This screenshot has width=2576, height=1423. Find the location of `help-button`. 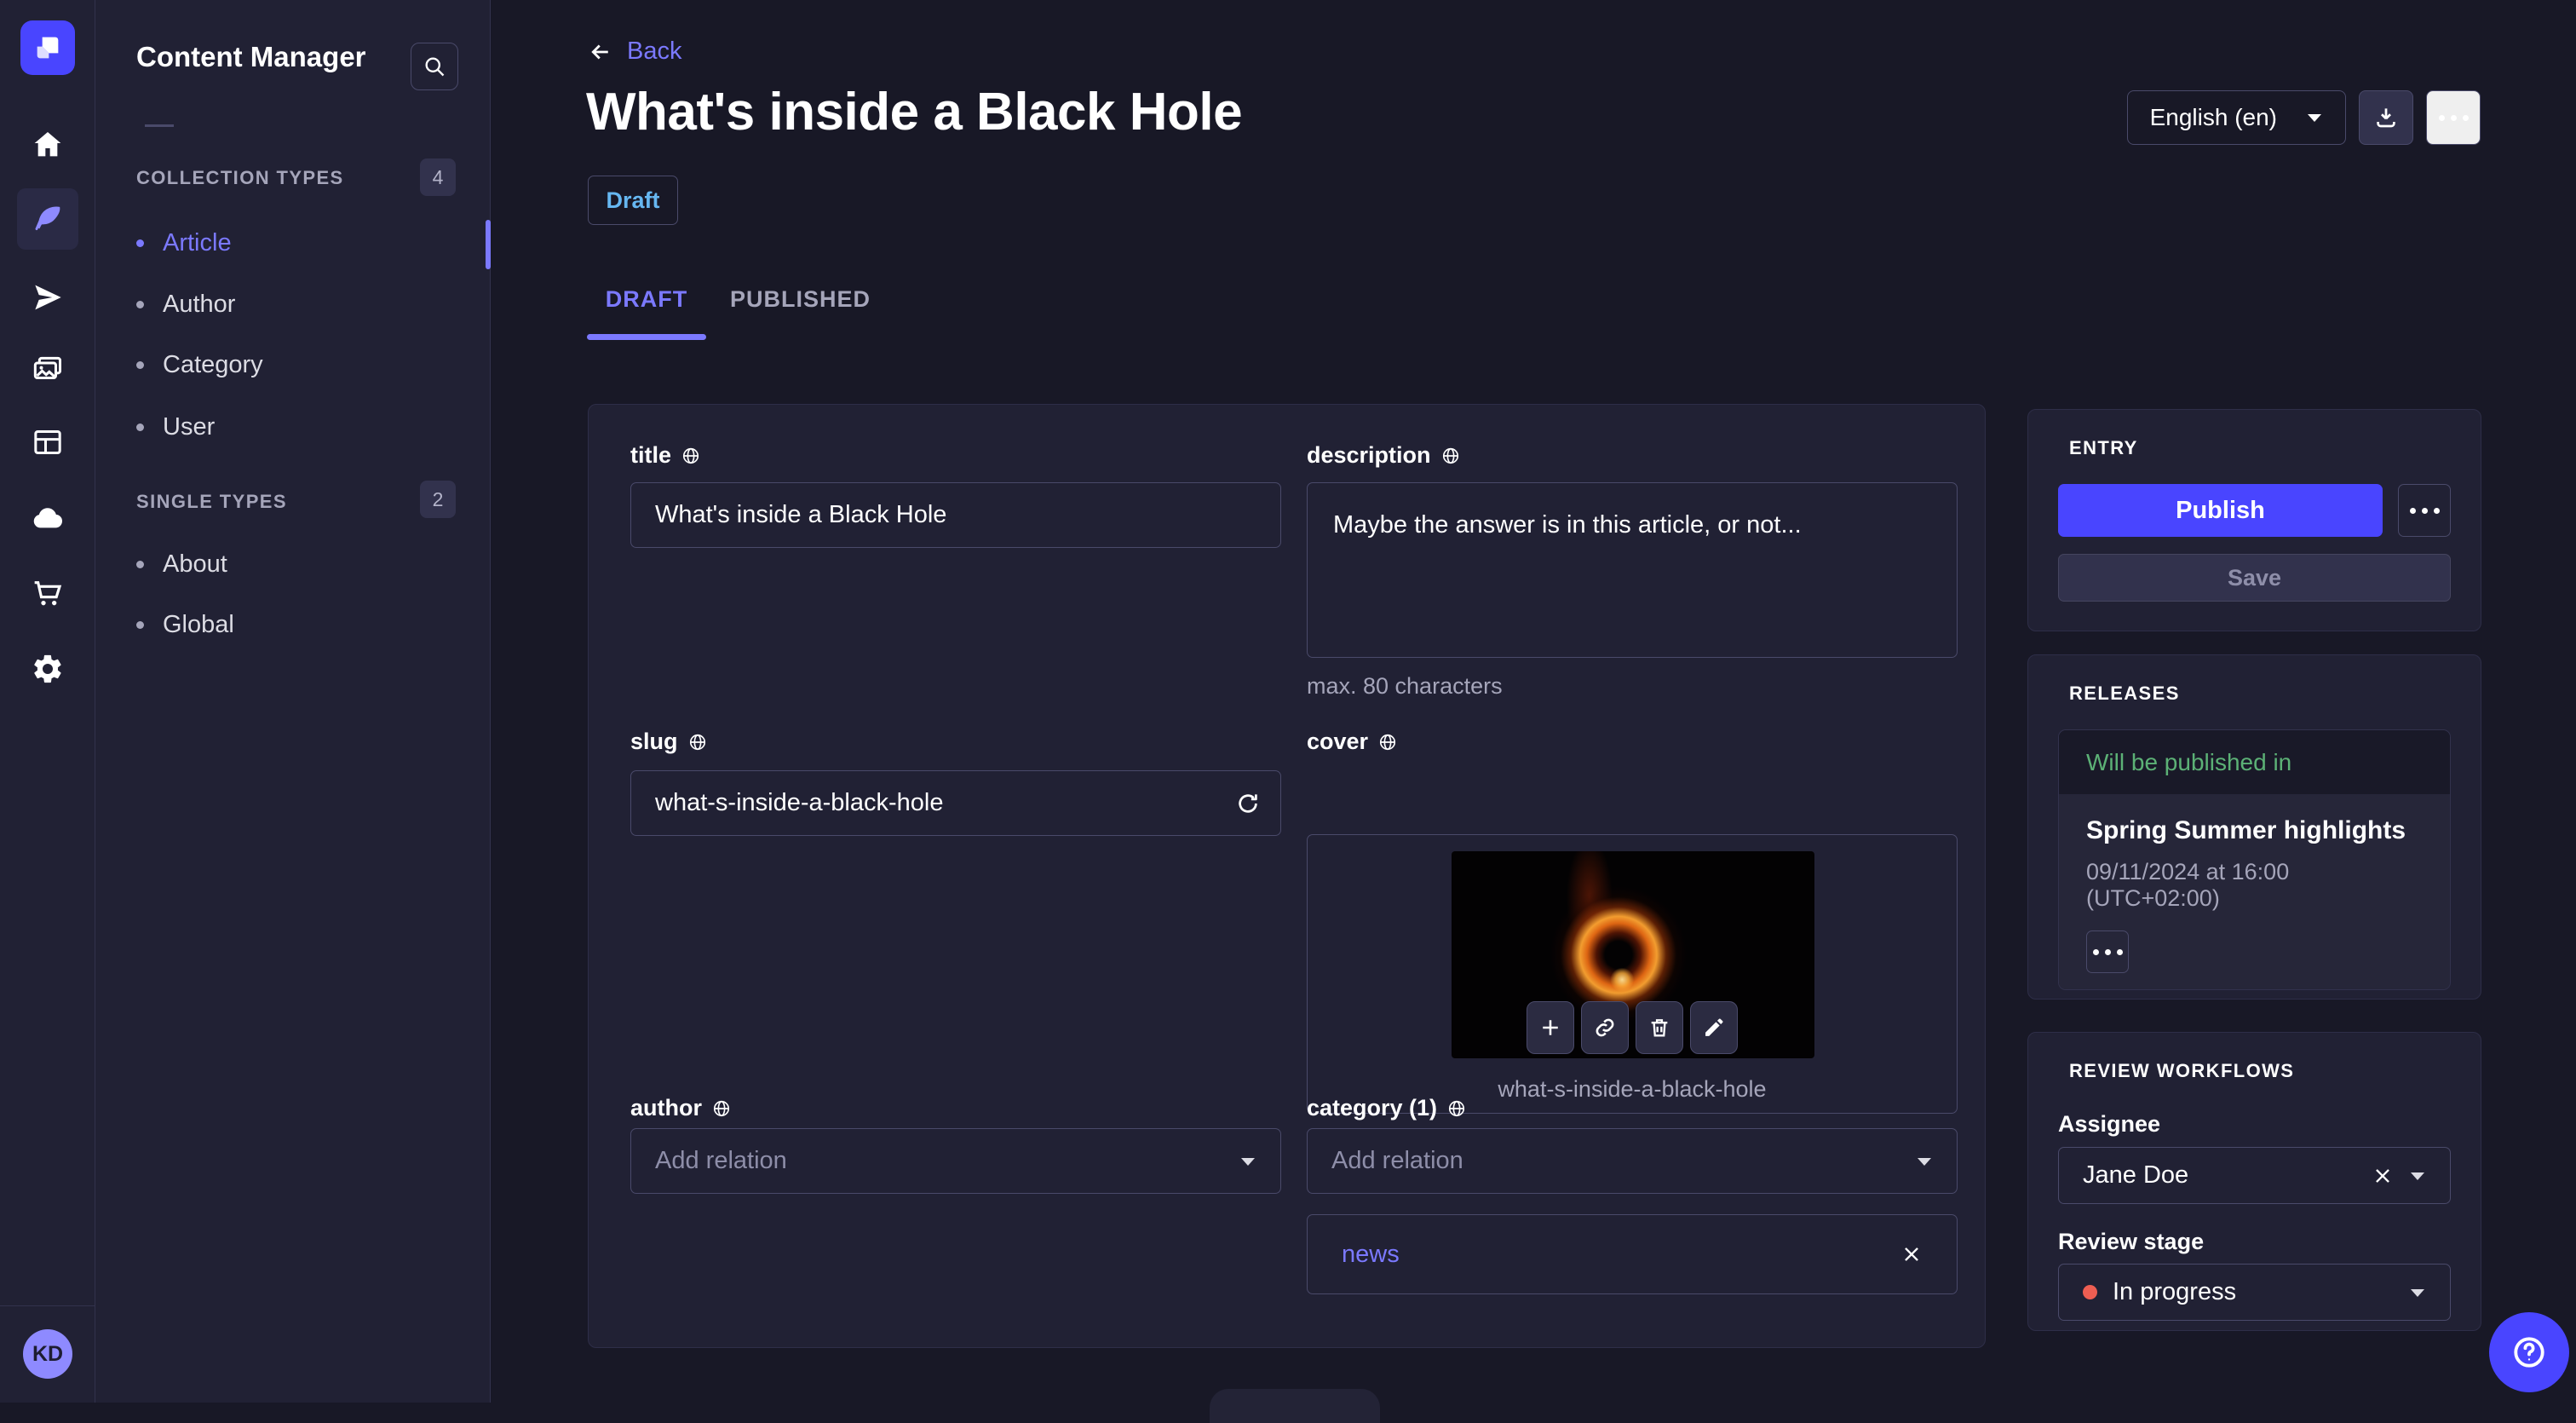

help-button is located at coordinates (2529, 1352).